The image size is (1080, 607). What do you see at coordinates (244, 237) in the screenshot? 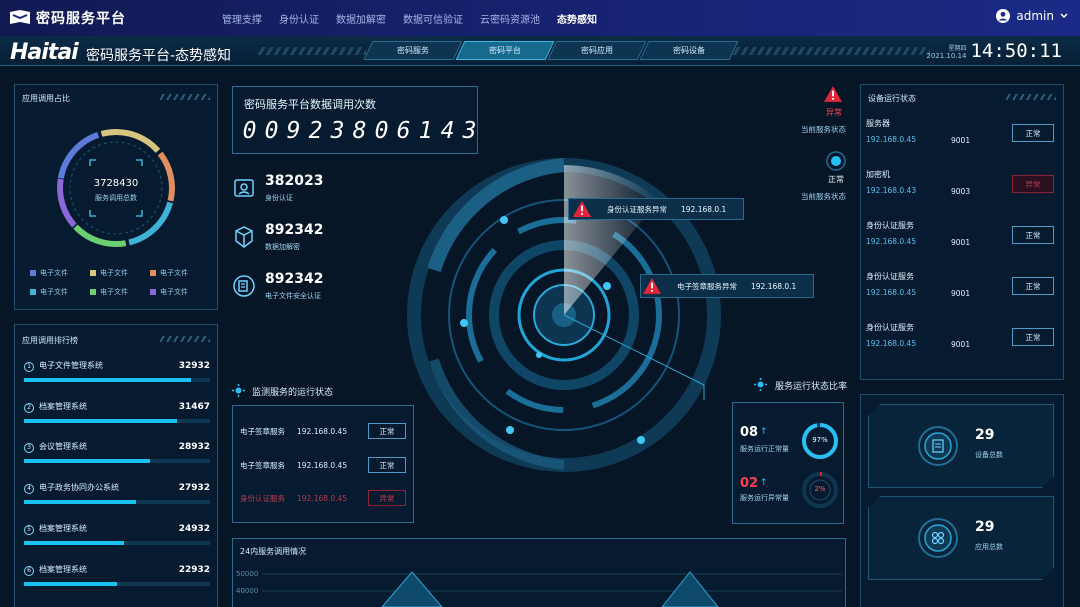
I see `cubes-icon` at bounding box center [244, 237].